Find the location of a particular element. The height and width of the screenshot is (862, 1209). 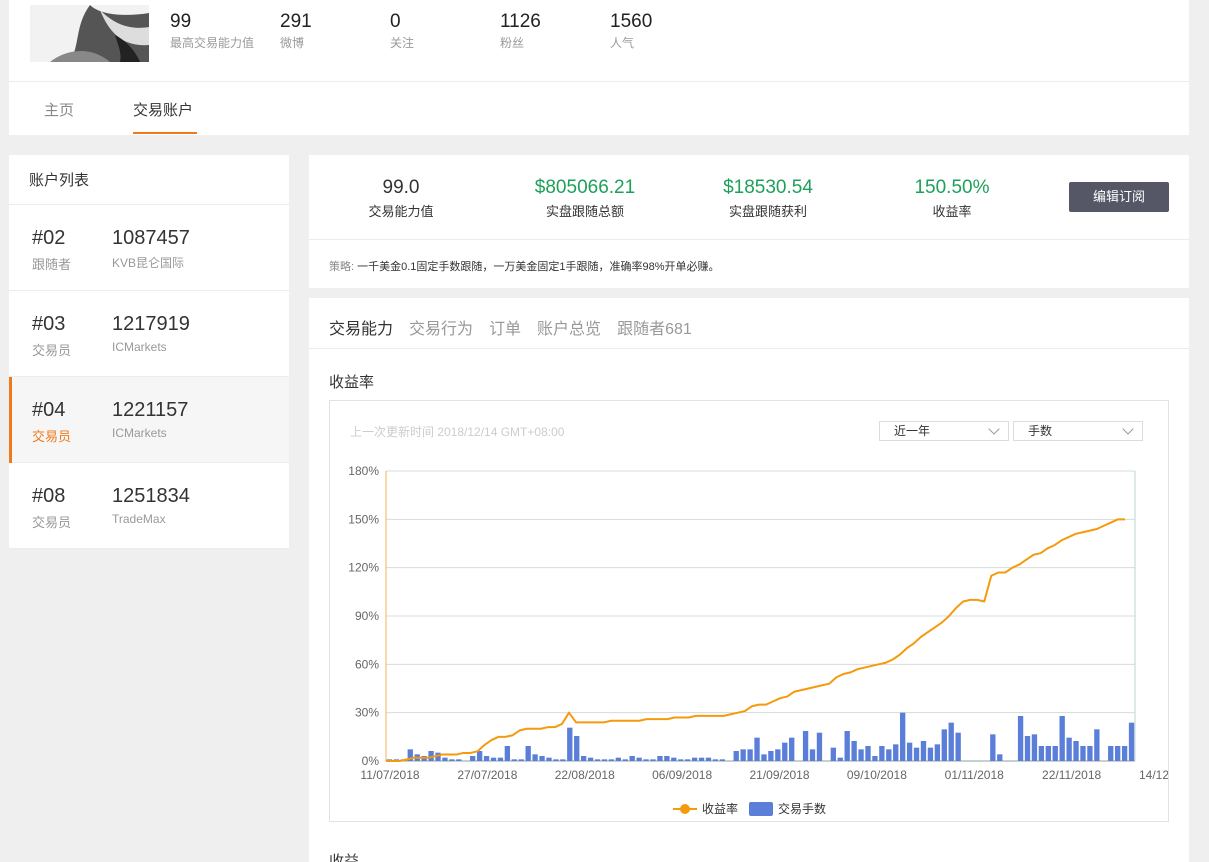

account-item: #02 跟随者 1087457 KVB昆仑国际 is located at coordinates (149, 248).